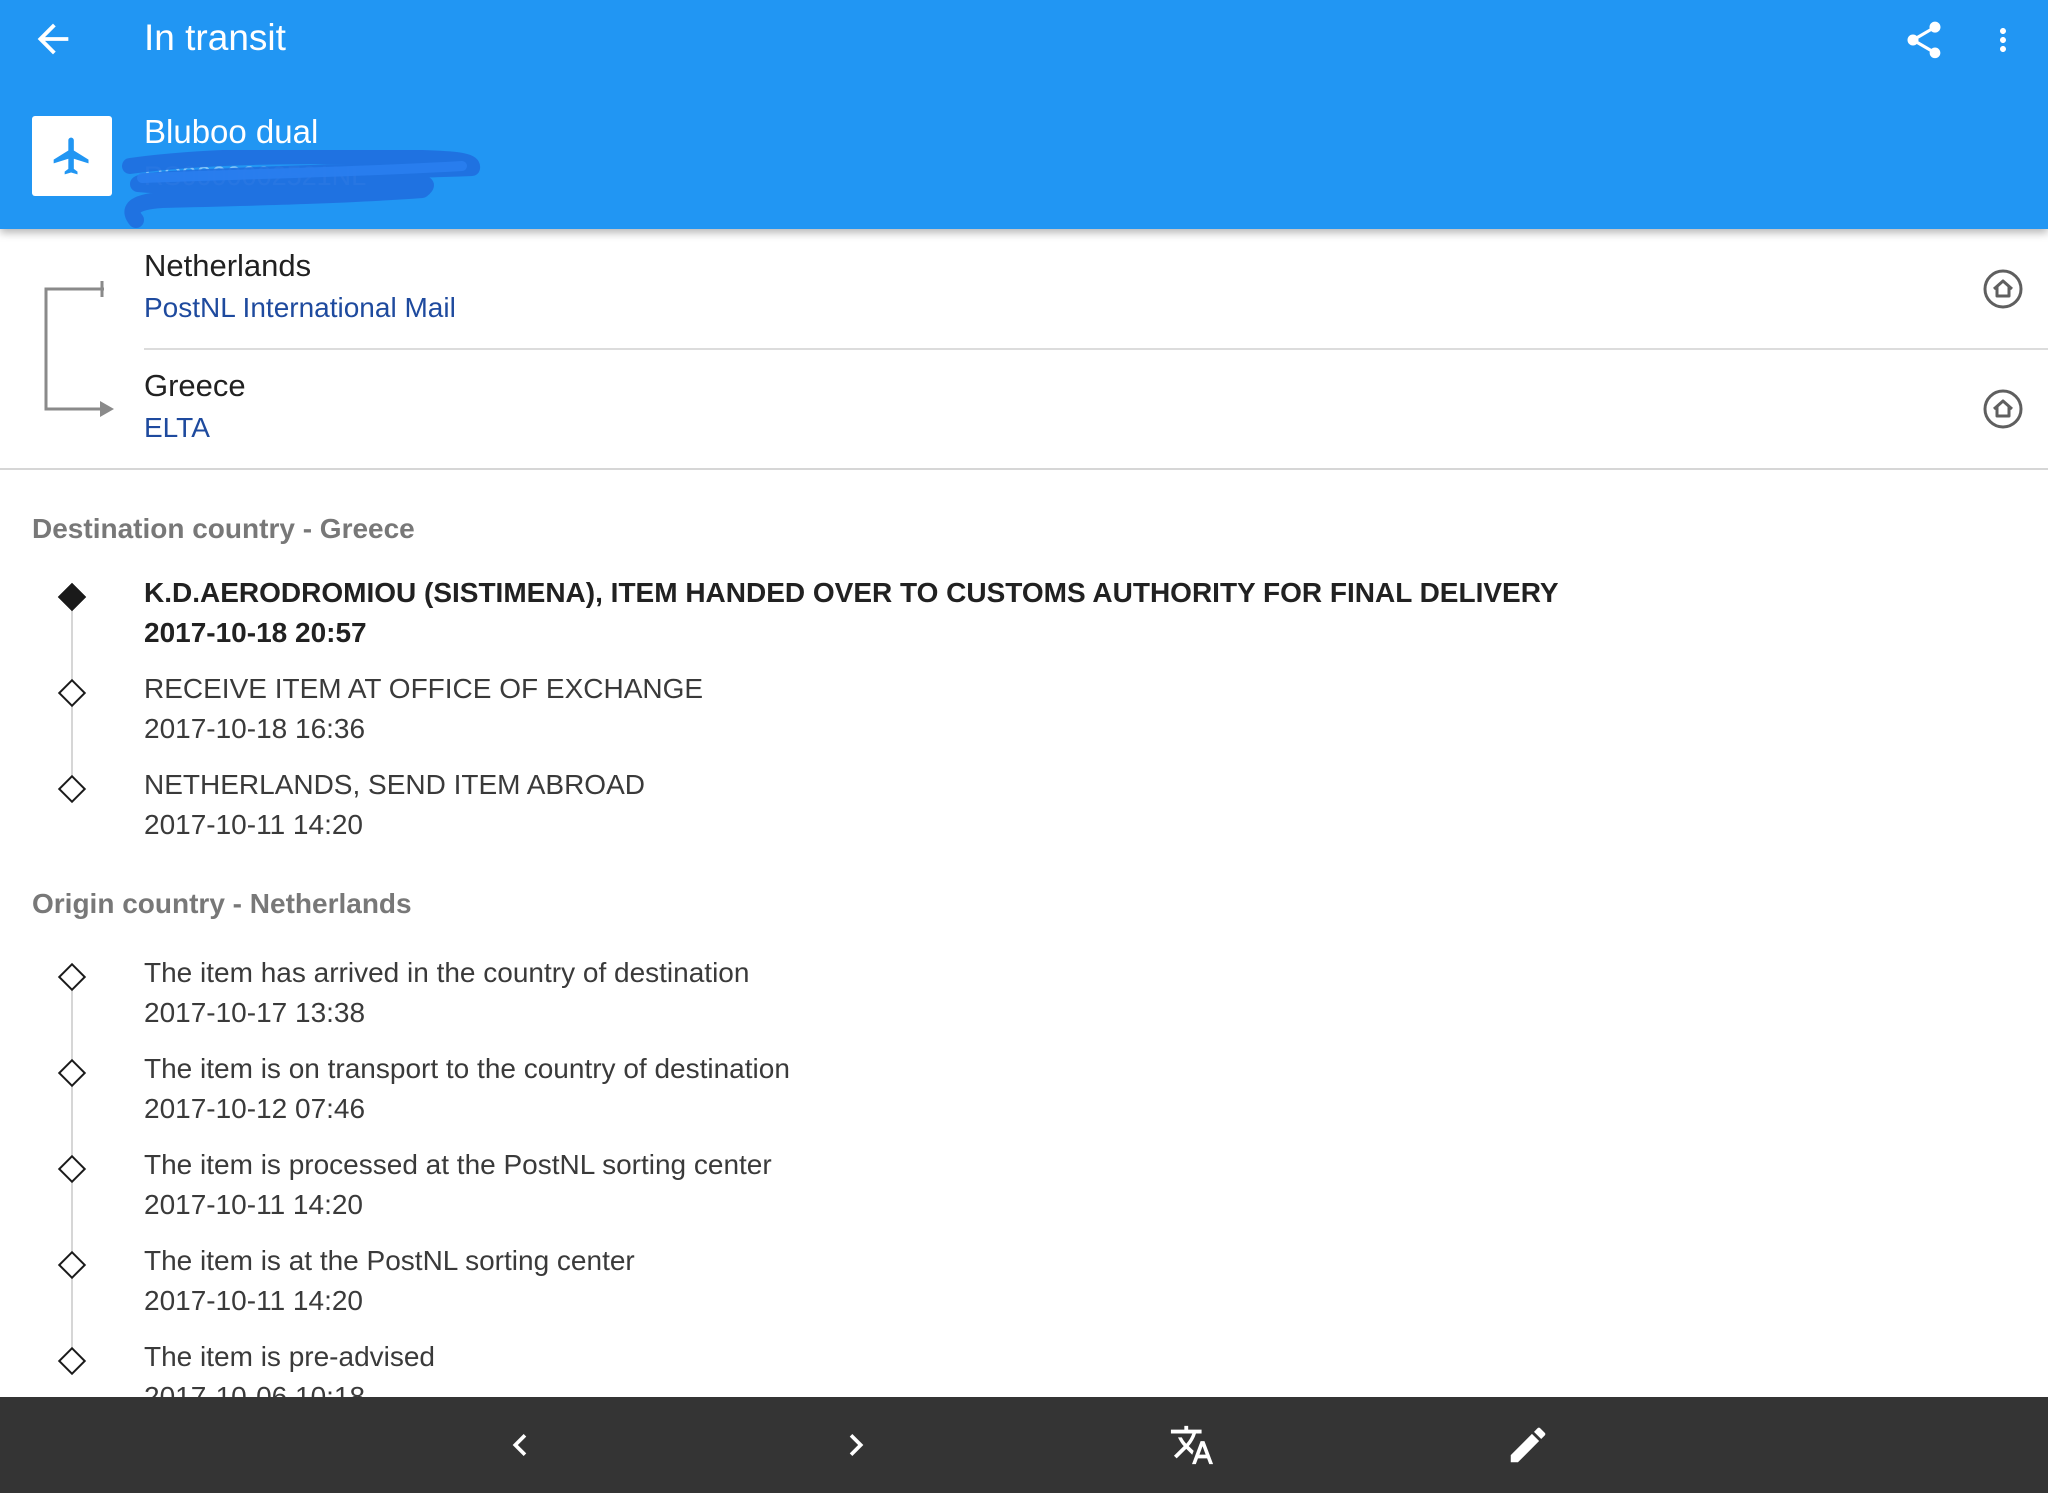  I want to click on next-button, so click(856, 1445).